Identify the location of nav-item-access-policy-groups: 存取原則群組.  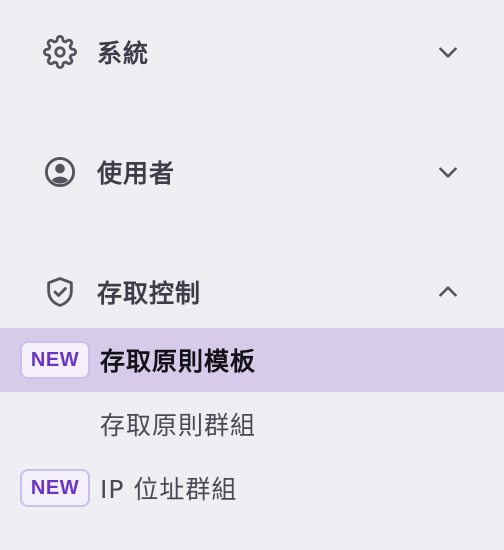
(252, 424).